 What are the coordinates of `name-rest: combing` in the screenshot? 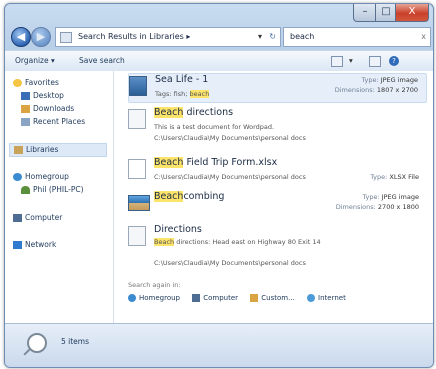 It's located at (204, 196).